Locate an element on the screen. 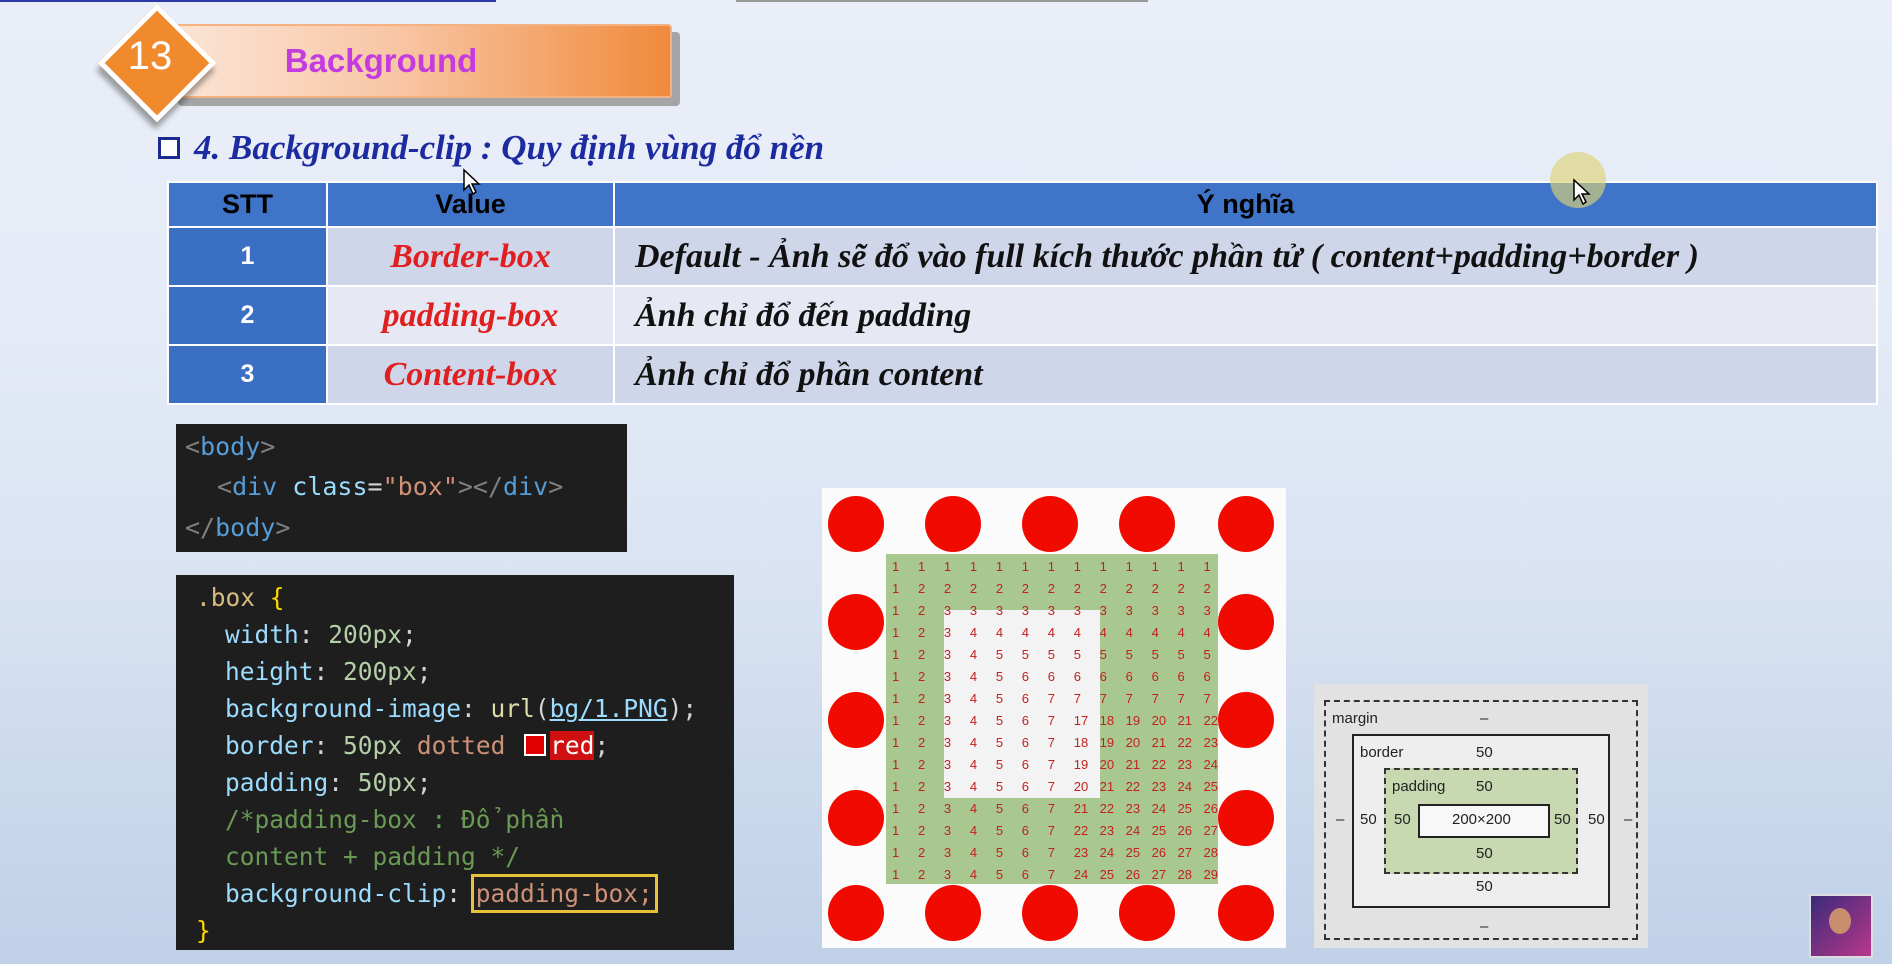 This screenshot has width=1892, height=964. channel-avatar is located at coordinates (1841, 926).